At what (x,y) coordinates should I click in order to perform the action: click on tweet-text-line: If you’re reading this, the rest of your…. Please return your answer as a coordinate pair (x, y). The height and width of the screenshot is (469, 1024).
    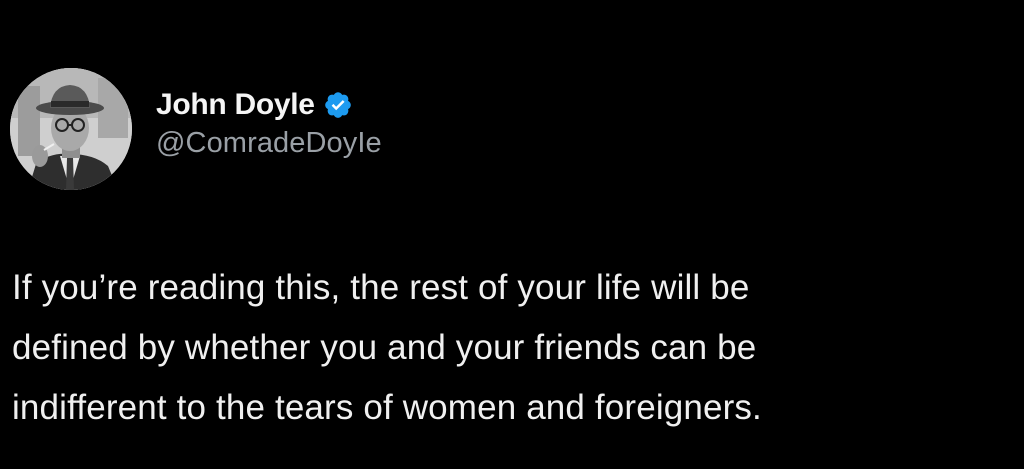
    Looking at the image, I should click on (381, 287).